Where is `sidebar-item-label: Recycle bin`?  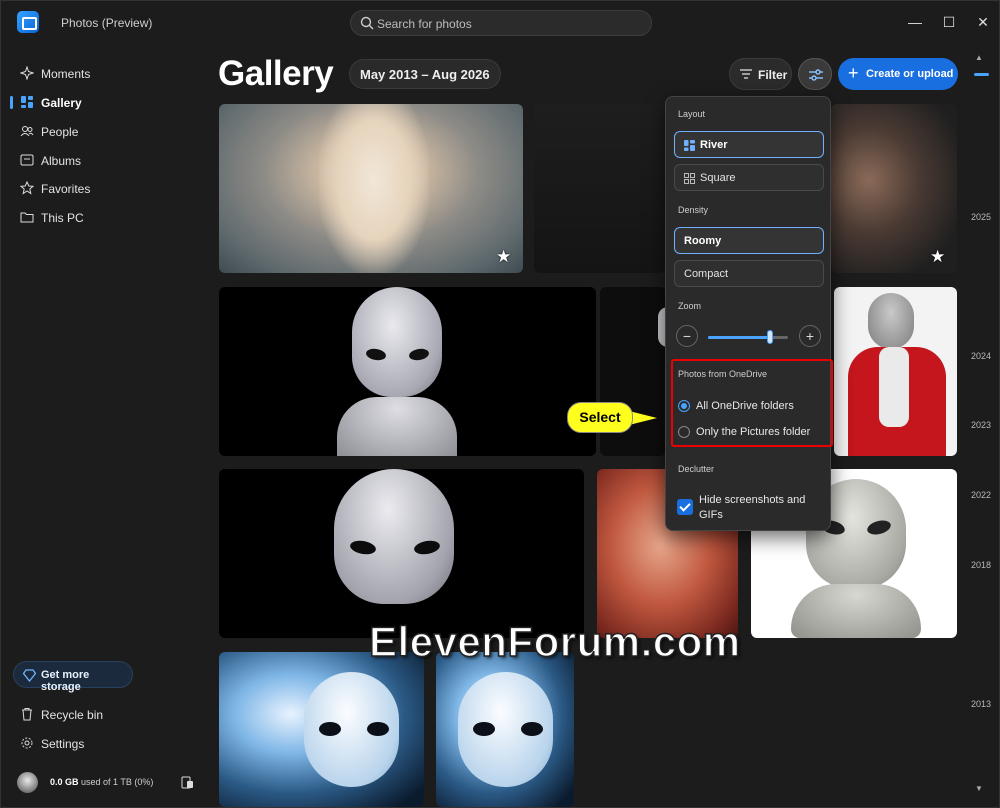 sidebar-item-label: Recycle bin is located at coordinates (72, 715).